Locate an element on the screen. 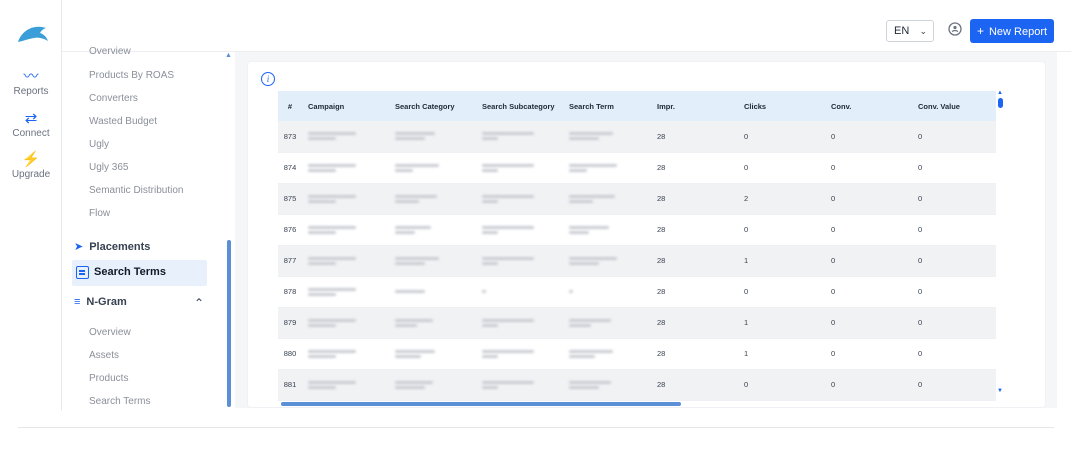 The height and width of the screenshot is (450, 1071). scrollbar-thumb is located at coordinates (1000, 103).